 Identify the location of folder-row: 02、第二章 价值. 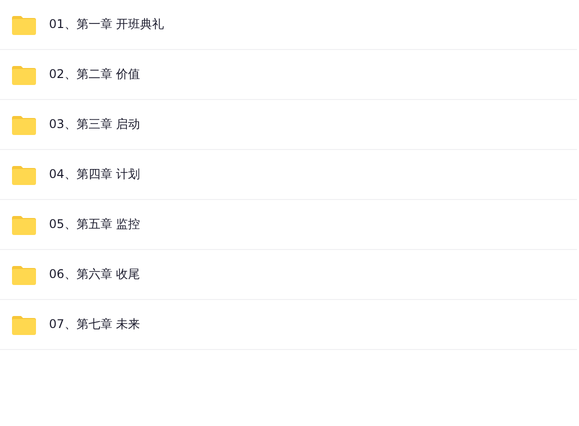
(288, 75).